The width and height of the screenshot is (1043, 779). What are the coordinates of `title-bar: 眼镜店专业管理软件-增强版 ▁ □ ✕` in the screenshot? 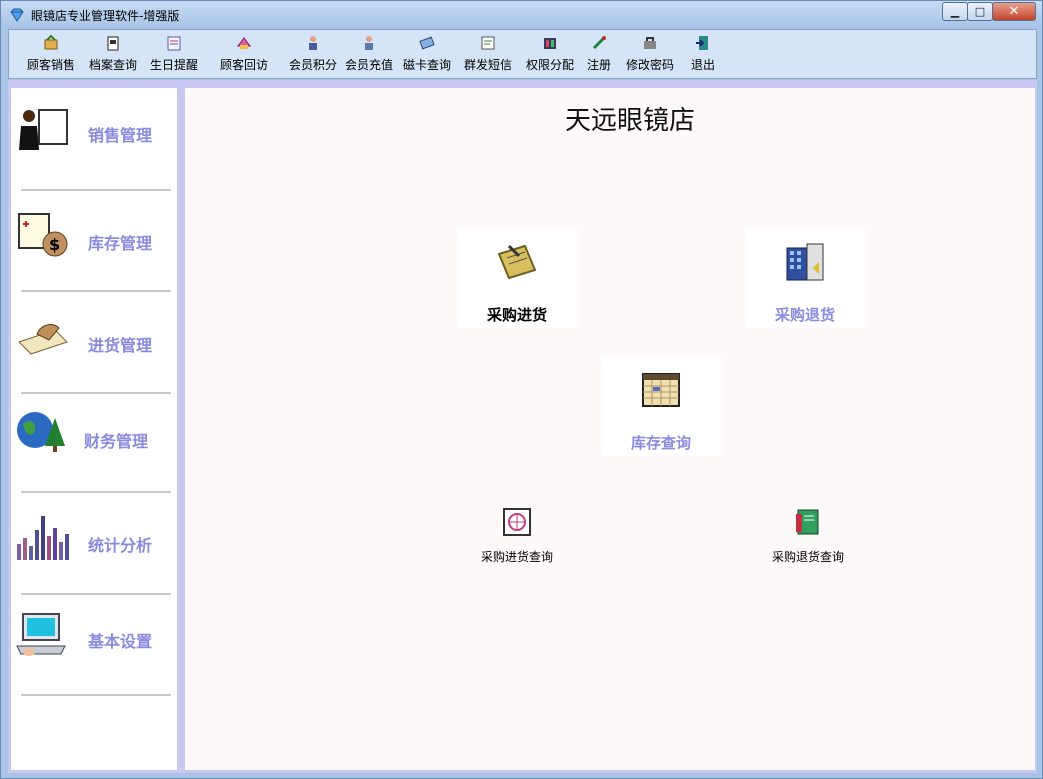 It's located at (521, 14).